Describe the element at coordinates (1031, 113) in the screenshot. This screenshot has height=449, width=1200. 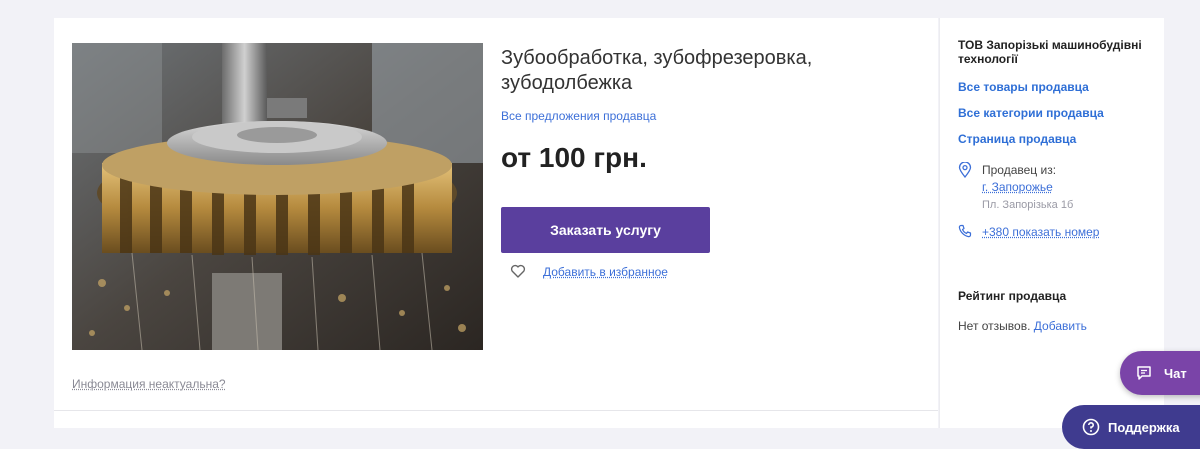
I see `seller-all-categories-link: Все категории продавца` at that location.